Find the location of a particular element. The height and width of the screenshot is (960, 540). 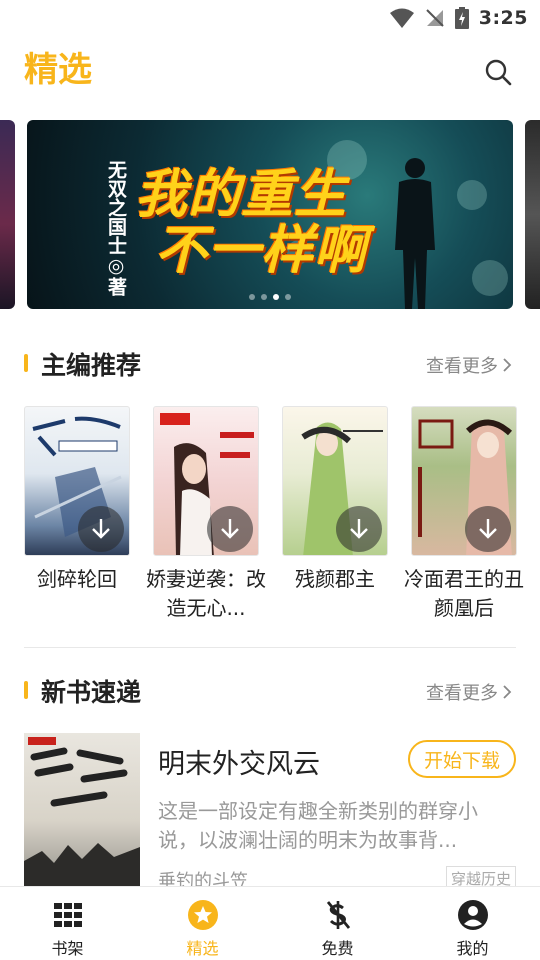

no-dollar-icon is located at coordinates (338, 915).